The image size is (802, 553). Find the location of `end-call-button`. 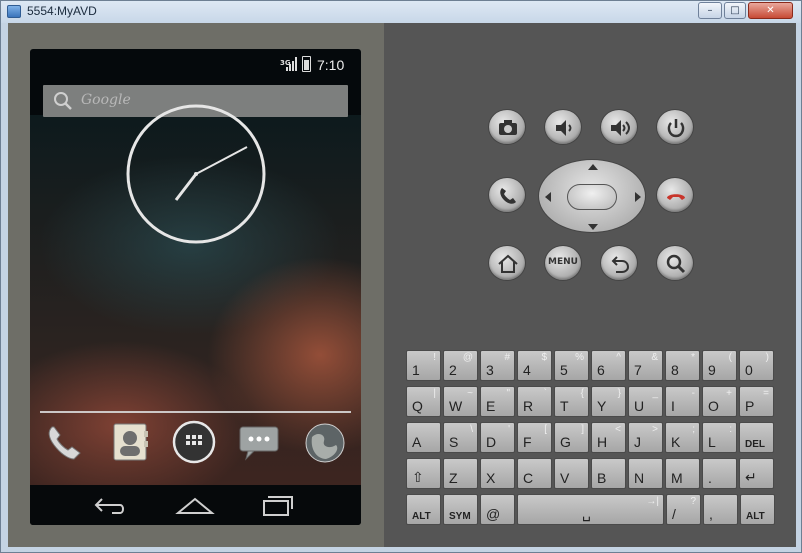

end-call-button is located at coordinates (675, 195).